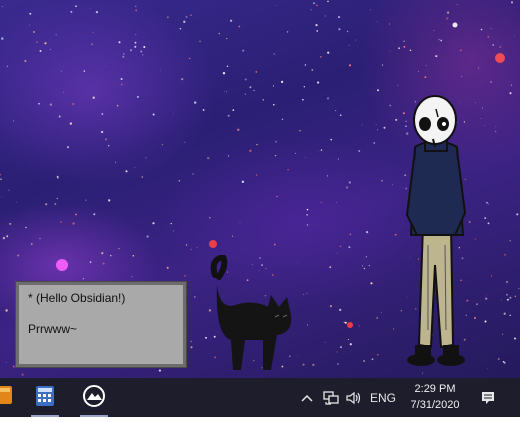  Describe the element at coordinates (383, 397) in the screenshot. I see `language-indicator: ENG` at that location.